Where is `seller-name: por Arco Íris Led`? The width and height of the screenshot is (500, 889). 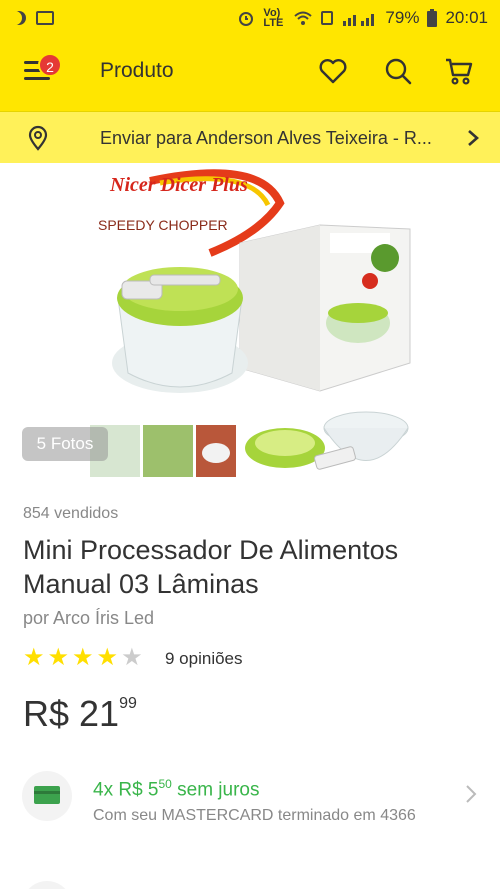 seller-name: por Arco Íris Led is located at coordinates (88, 618).